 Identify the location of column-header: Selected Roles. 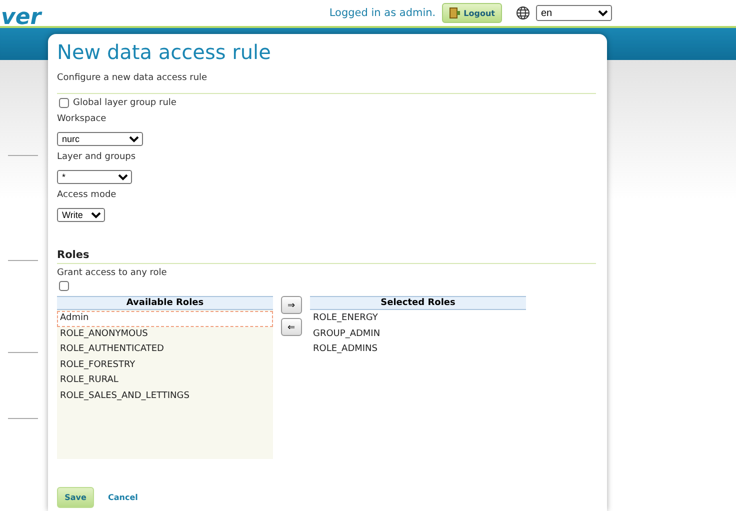
(418, 303).